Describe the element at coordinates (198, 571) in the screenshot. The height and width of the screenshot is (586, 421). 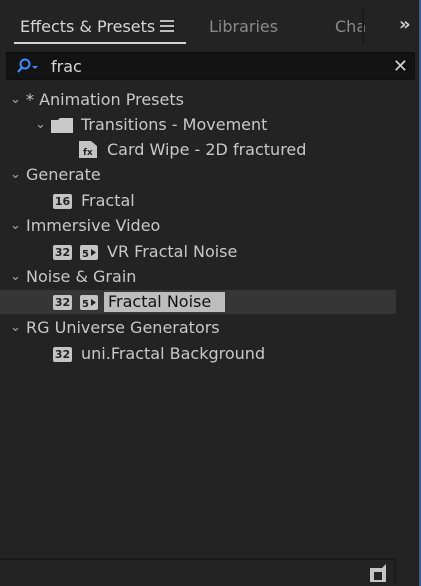
I see `panel-footer` at that location.